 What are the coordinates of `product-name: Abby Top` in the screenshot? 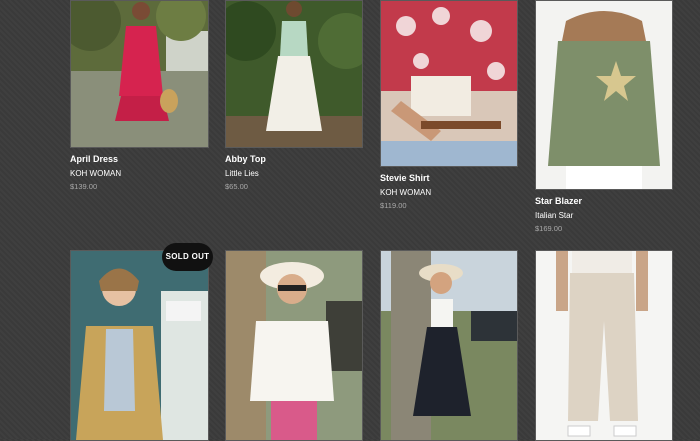 It's located at (245, 159).